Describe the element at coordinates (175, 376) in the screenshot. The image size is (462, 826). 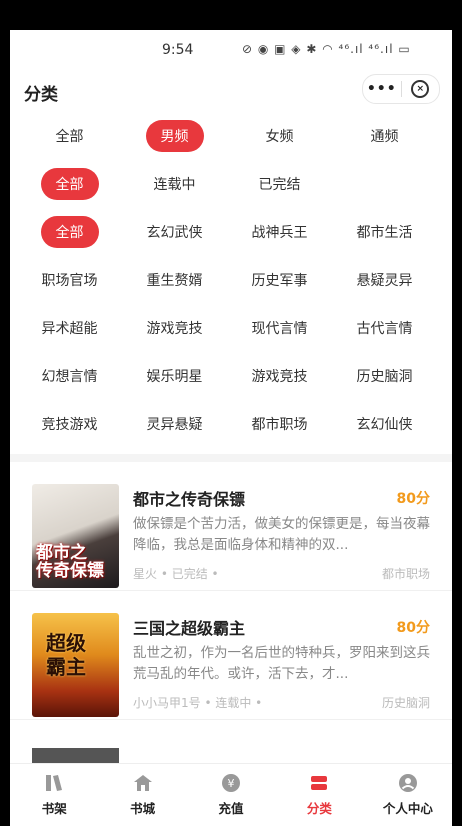
I see `filter-chip-genre: 娱乐明星` at that location.